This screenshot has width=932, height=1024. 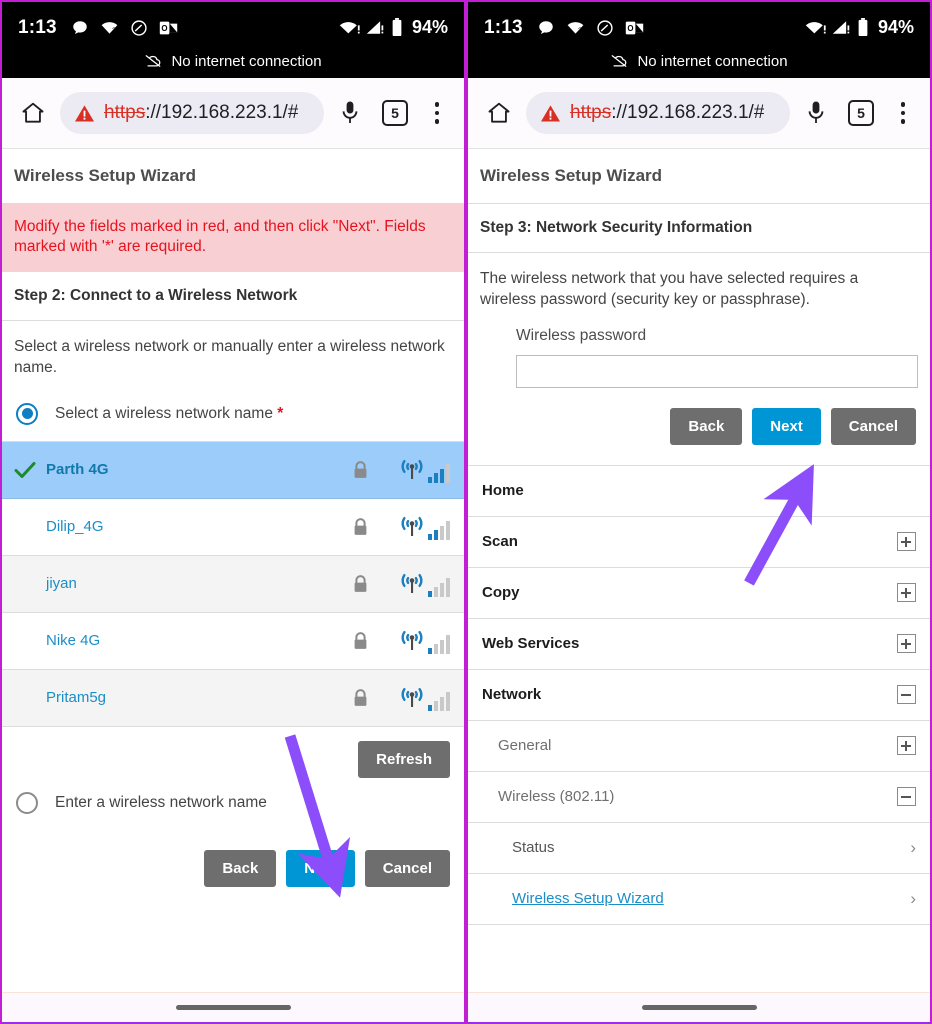 What do you see at coordinates (27, 802) in the screenshot?
I see `radio-button-unselected` at bounding box center [27, 802].